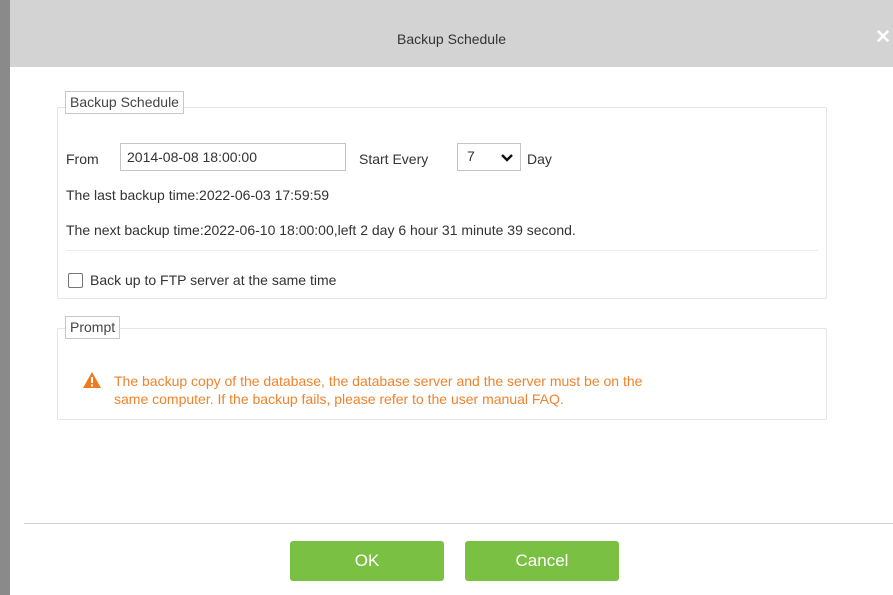  I want to click on from-date-input: 2014-08-08 18:00:00, so click(233, 157).